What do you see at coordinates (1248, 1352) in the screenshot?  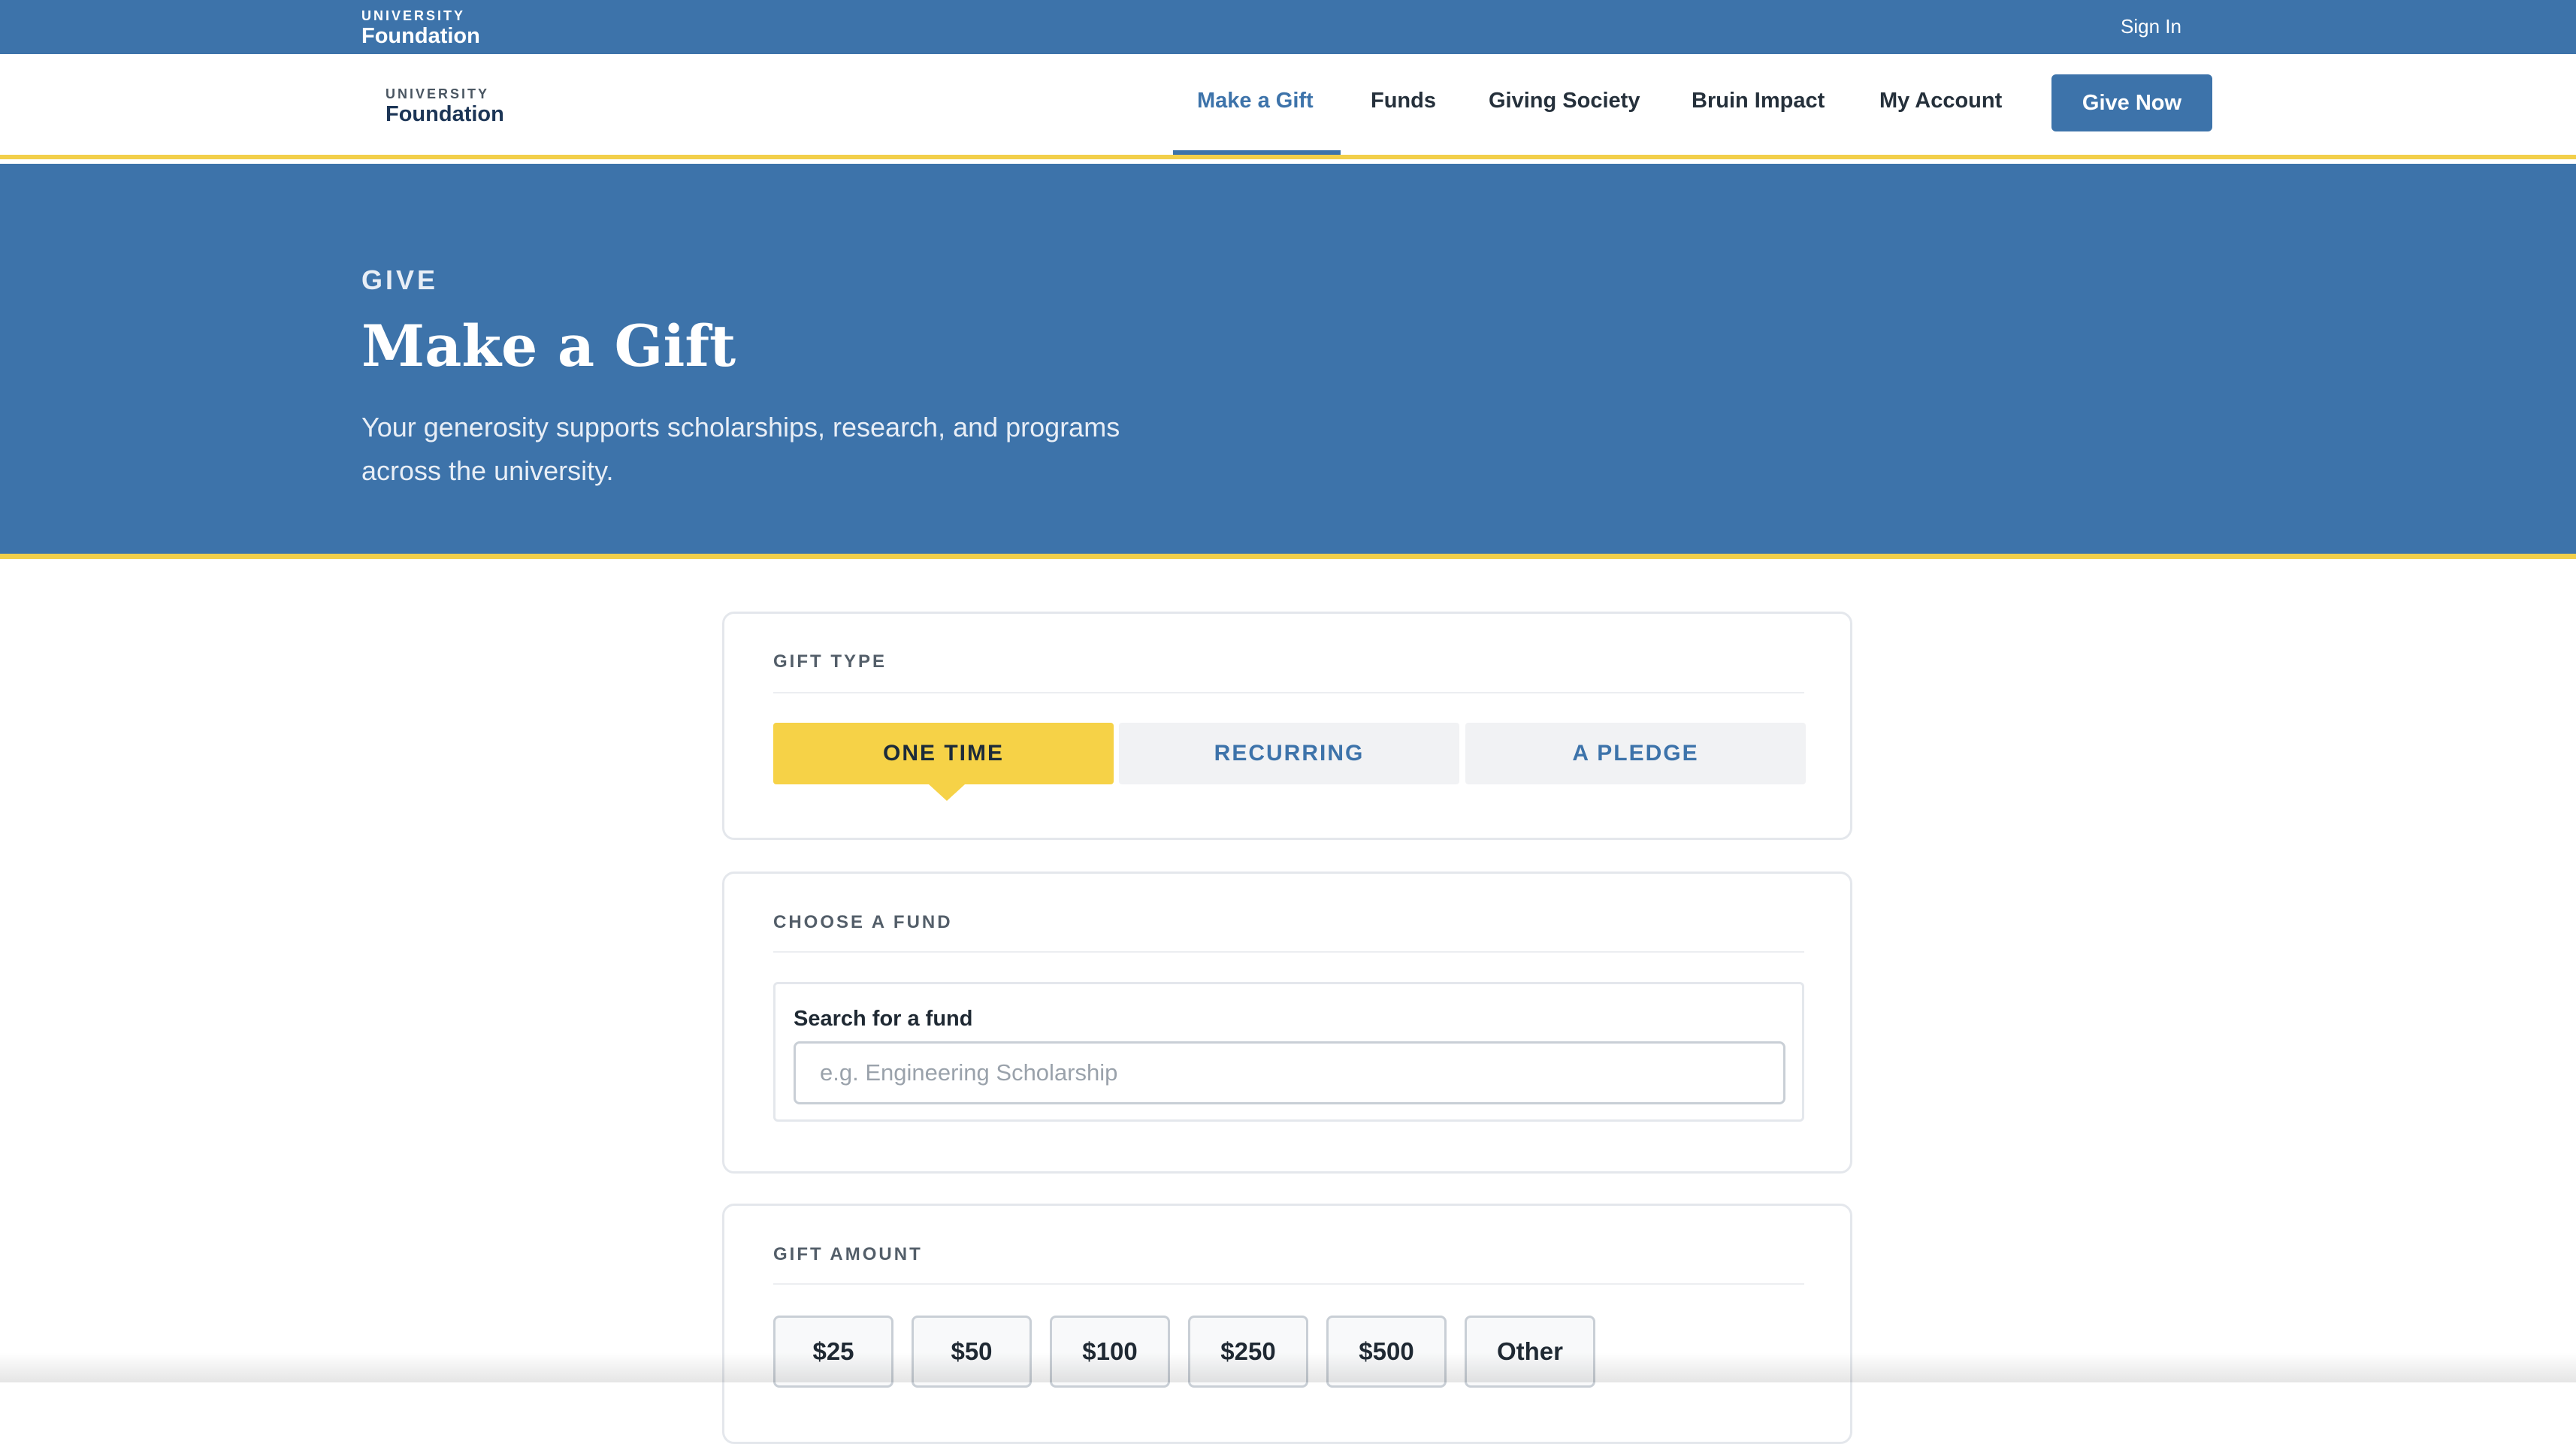 I see `amount-250-button: $250` at bounding box center [1248, 1352].